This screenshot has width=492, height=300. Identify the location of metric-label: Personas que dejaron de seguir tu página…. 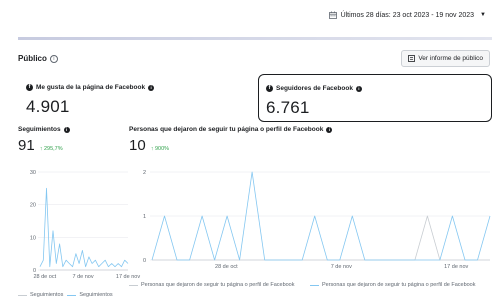
(226, 129).